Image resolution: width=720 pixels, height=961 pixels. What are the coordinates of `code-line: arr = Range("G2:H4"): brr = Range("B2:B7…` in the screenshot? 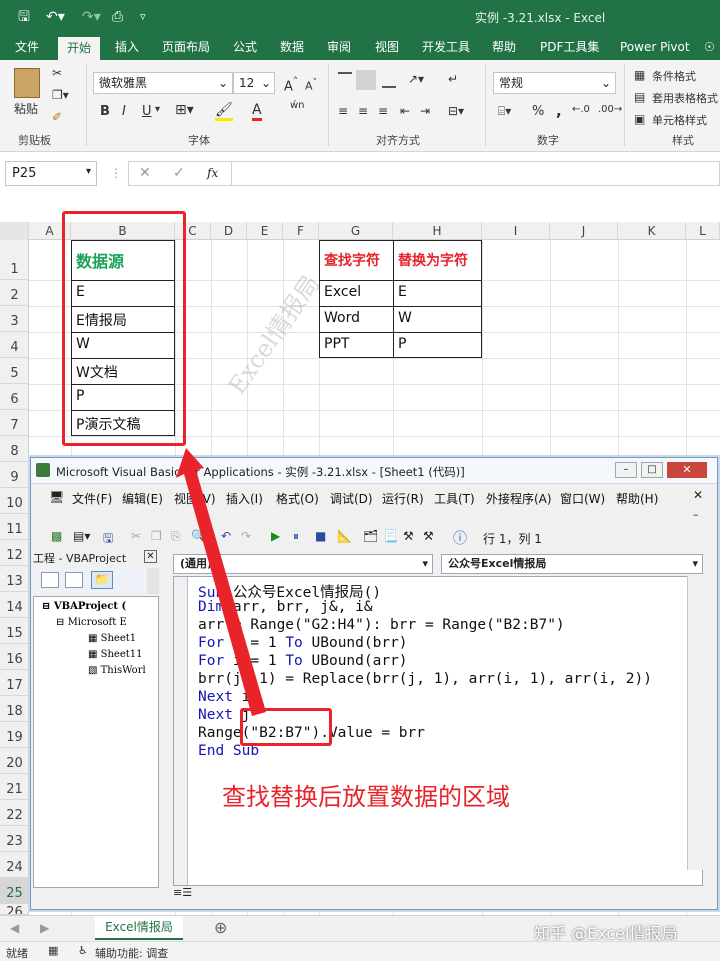 It's located at (381, 625).